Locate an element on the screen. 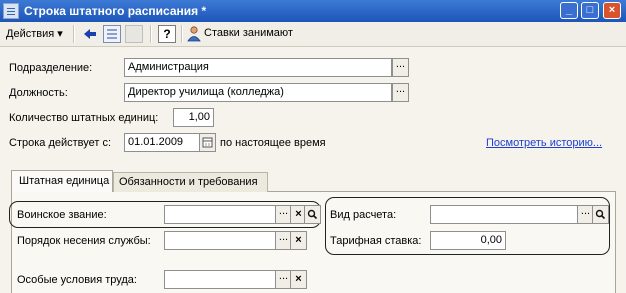  tariff-rate-field: 0,00 is located at coordinates (468, 240).